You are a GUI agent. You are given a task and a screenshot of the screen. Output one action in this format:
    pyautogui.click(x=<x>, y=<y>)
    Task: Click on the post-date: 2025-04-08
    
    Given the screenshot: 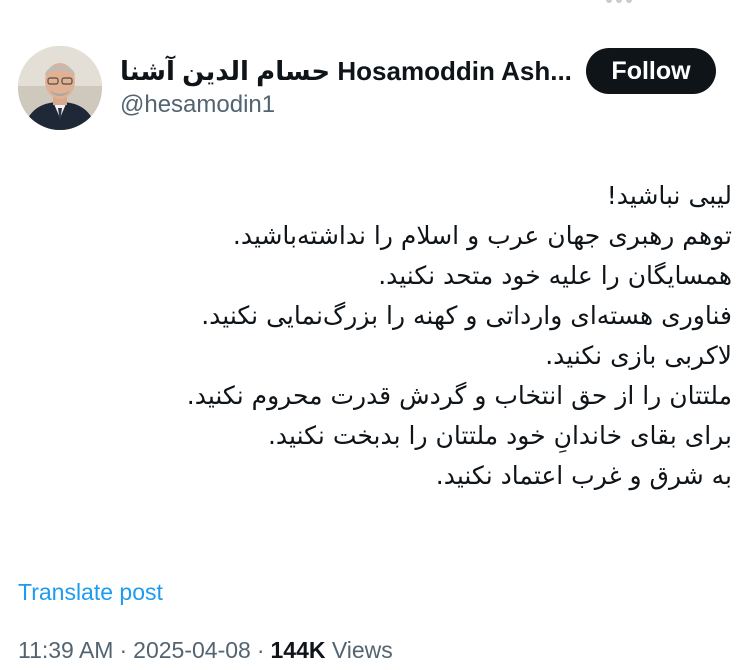 What is the action you would take?
    pyautogui.click(x=192, y=650)
    